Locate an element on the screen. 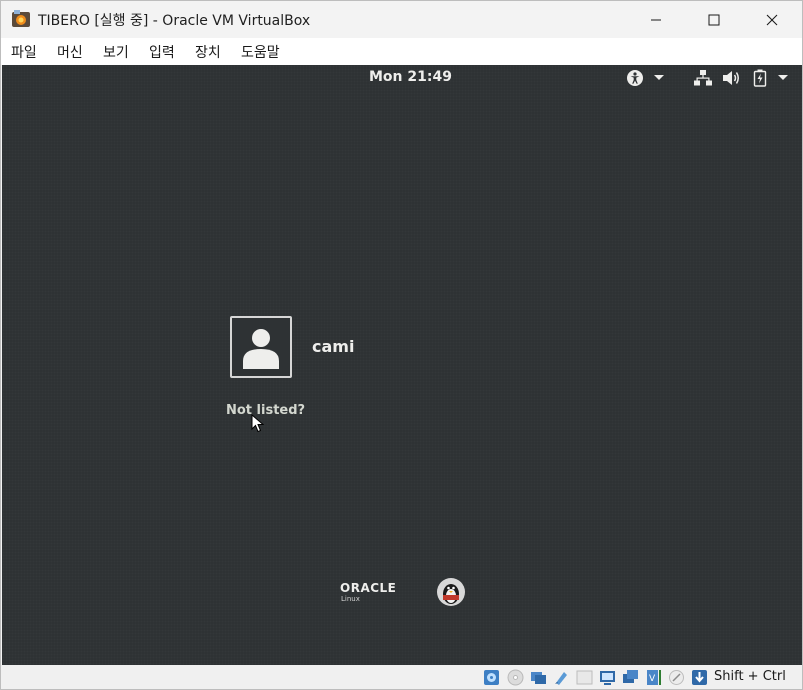 This screenshot has width=803, height=690. menu-bar: 파일 머신 보기 입력 장치 도움말 is located at coordinates (401, 51).